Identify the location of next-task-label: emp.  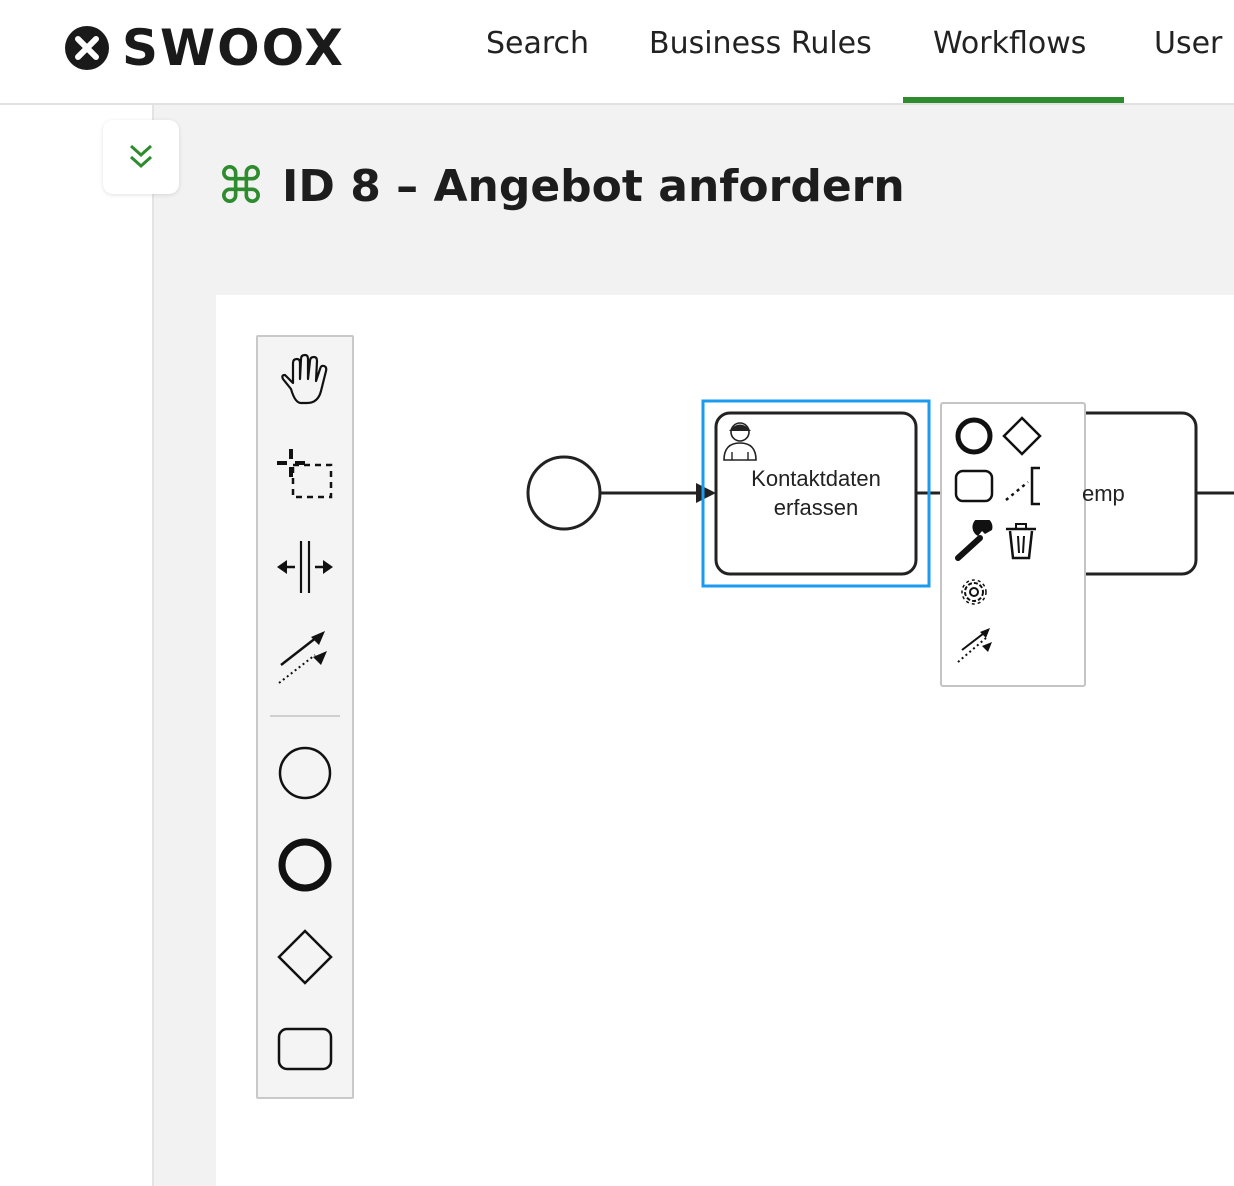
(1103, 493).